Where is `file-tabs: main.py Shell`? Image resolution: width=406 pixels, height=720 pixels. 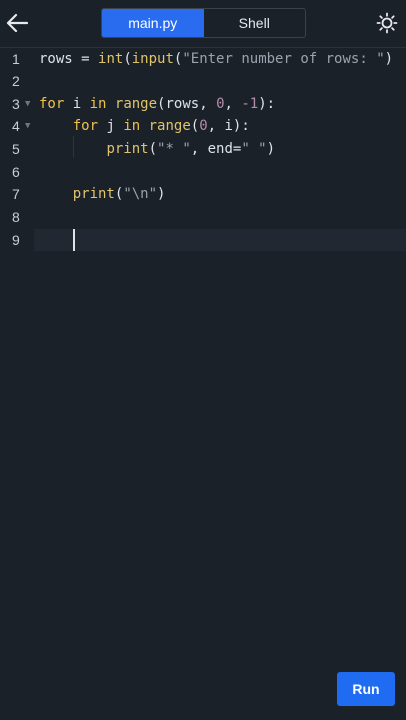 file-tabs: main.py Shell is located at coordinates (203, 23).